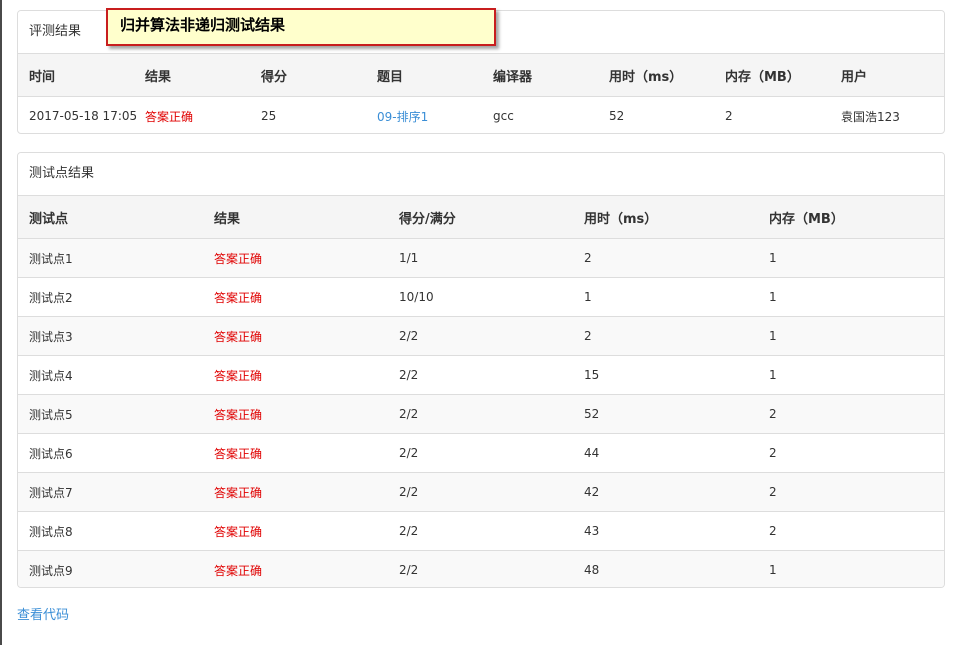  I want to click on col-header-problem: 题目, so click(424, 75).